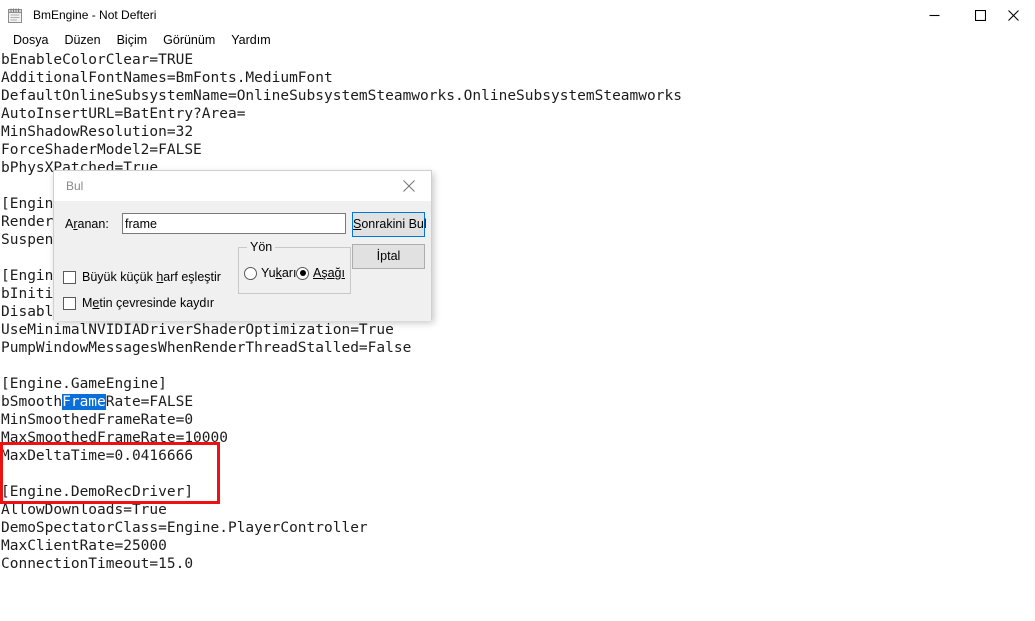  I want to click on menu-bicim: Biçim, so click(132, 40).